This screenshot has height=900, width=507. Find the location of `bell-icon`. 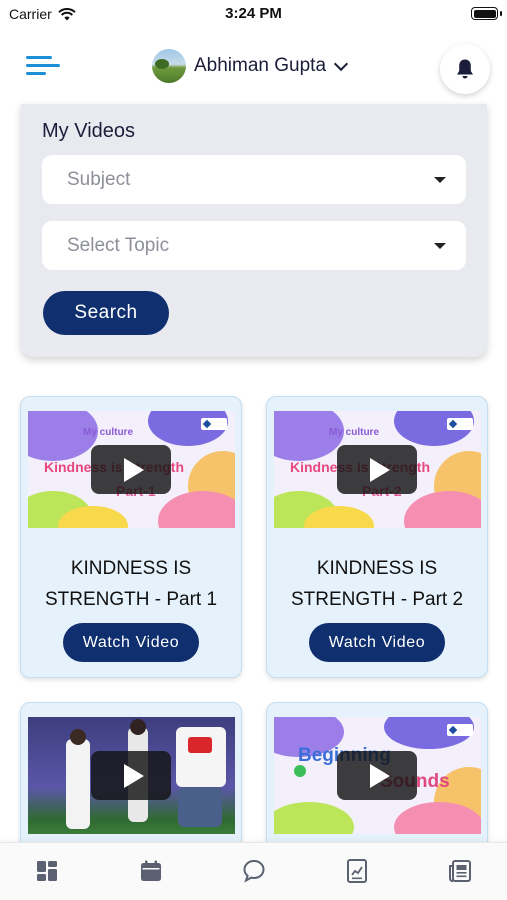

bell-icon is located at coordinates (465, 69).